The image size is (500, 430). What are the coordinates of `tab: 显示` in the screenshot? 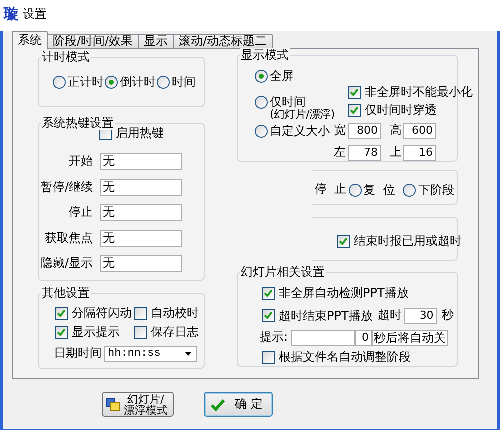 It's located at (156, 41).